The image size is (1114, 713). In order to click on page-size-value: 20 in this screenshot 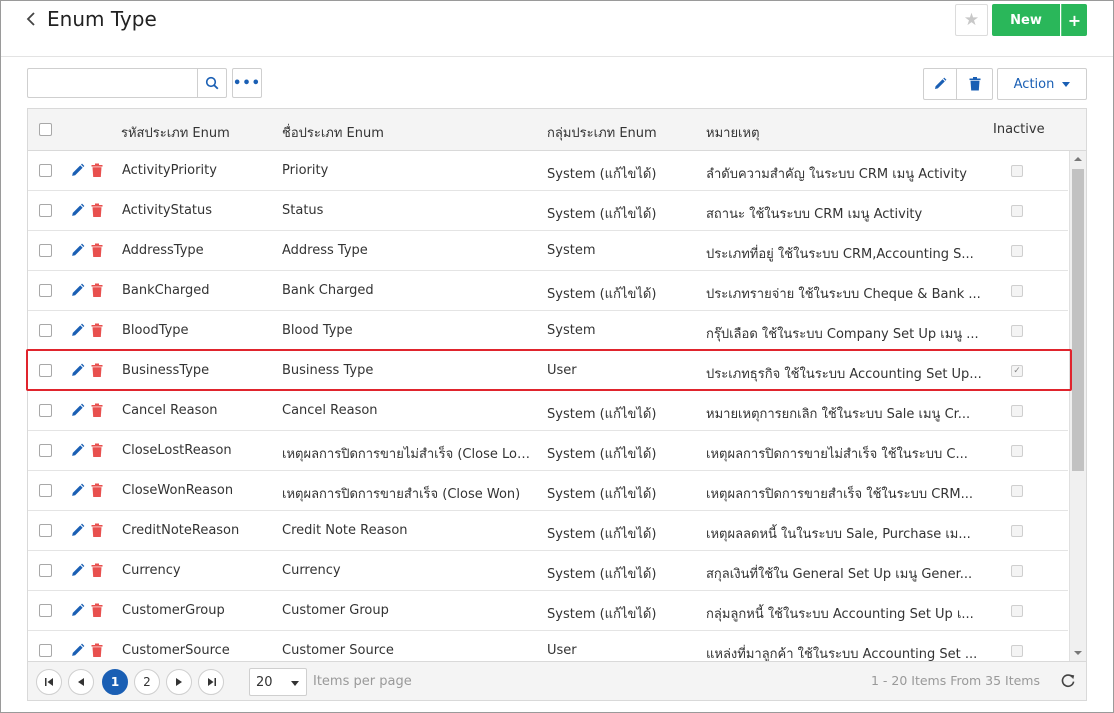, I will do `click(264, 682)`.